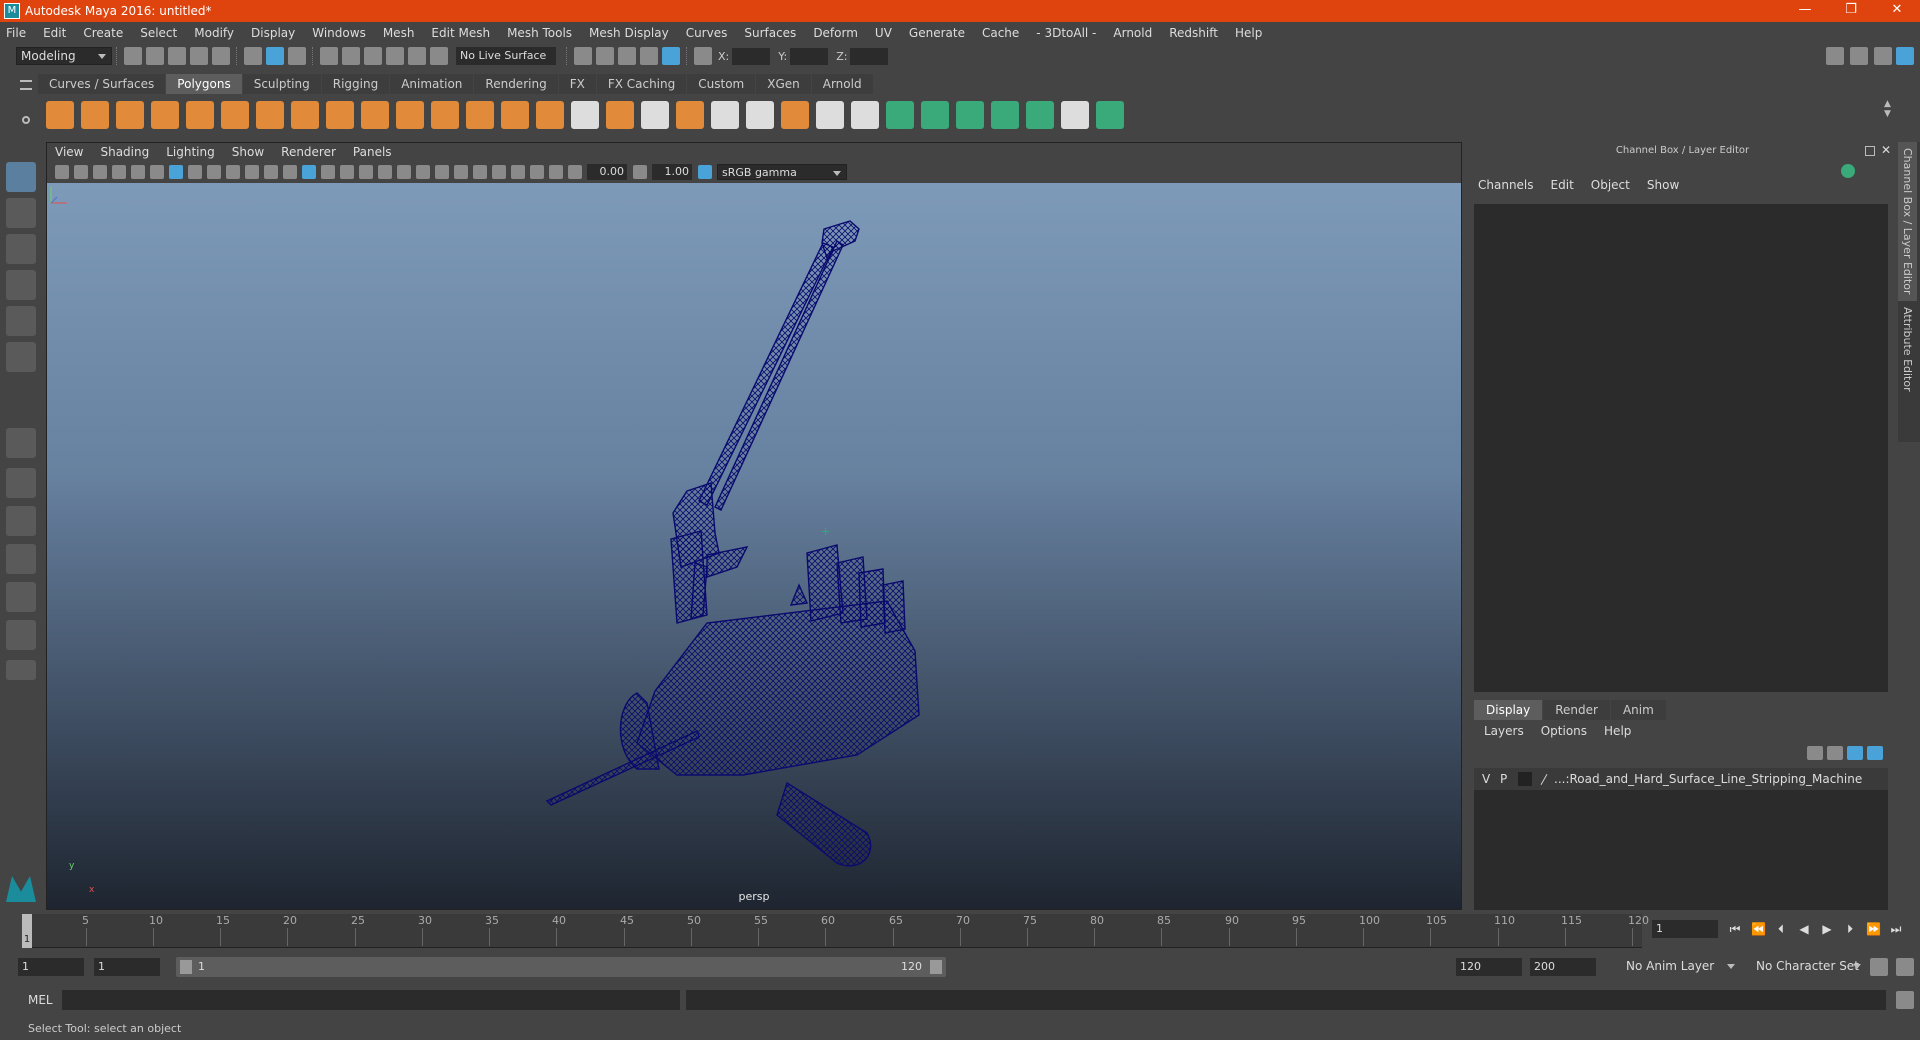 This screenshot has height=1040, width=1920. Describe the element at coordinates (539, 33) in the screenshot. I see `menu-mesh-tools: Mesh Tools` at that location.